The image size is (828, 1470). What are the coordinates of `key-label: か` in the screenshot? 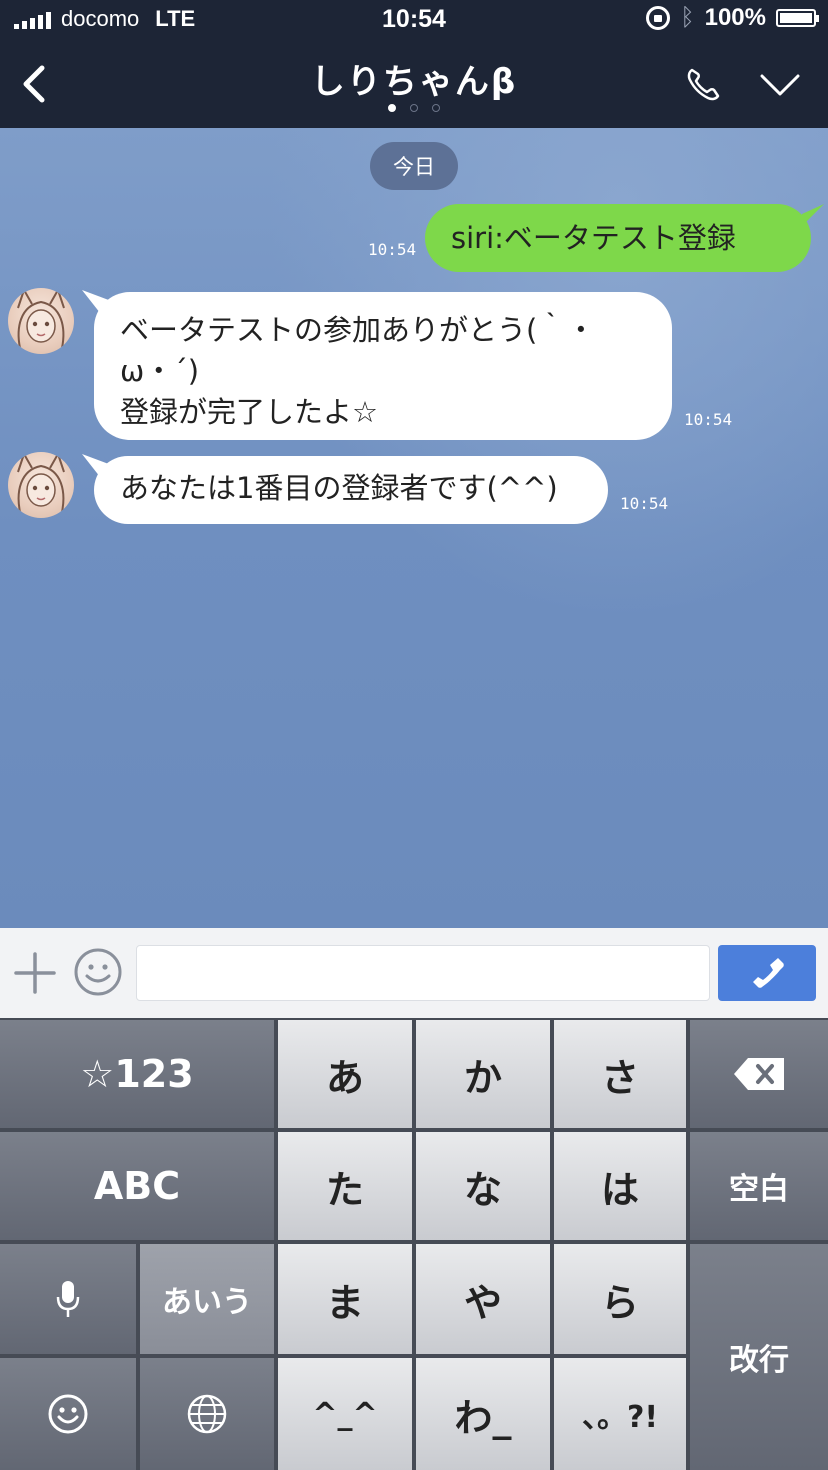 It's located at (482, 1077).